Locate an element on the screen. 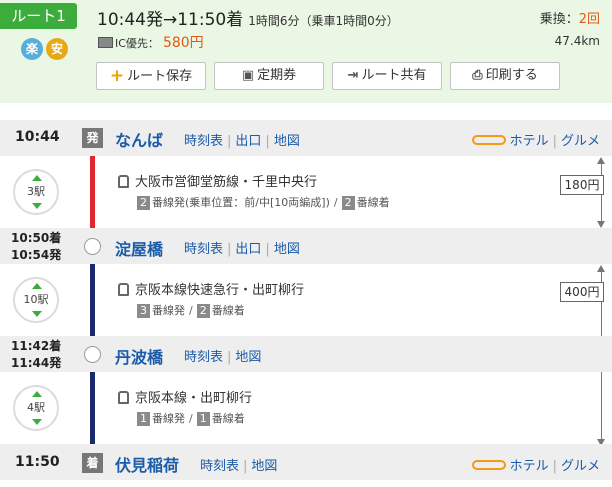  stop-count: 10駅 is located at coordinates (36, 299).